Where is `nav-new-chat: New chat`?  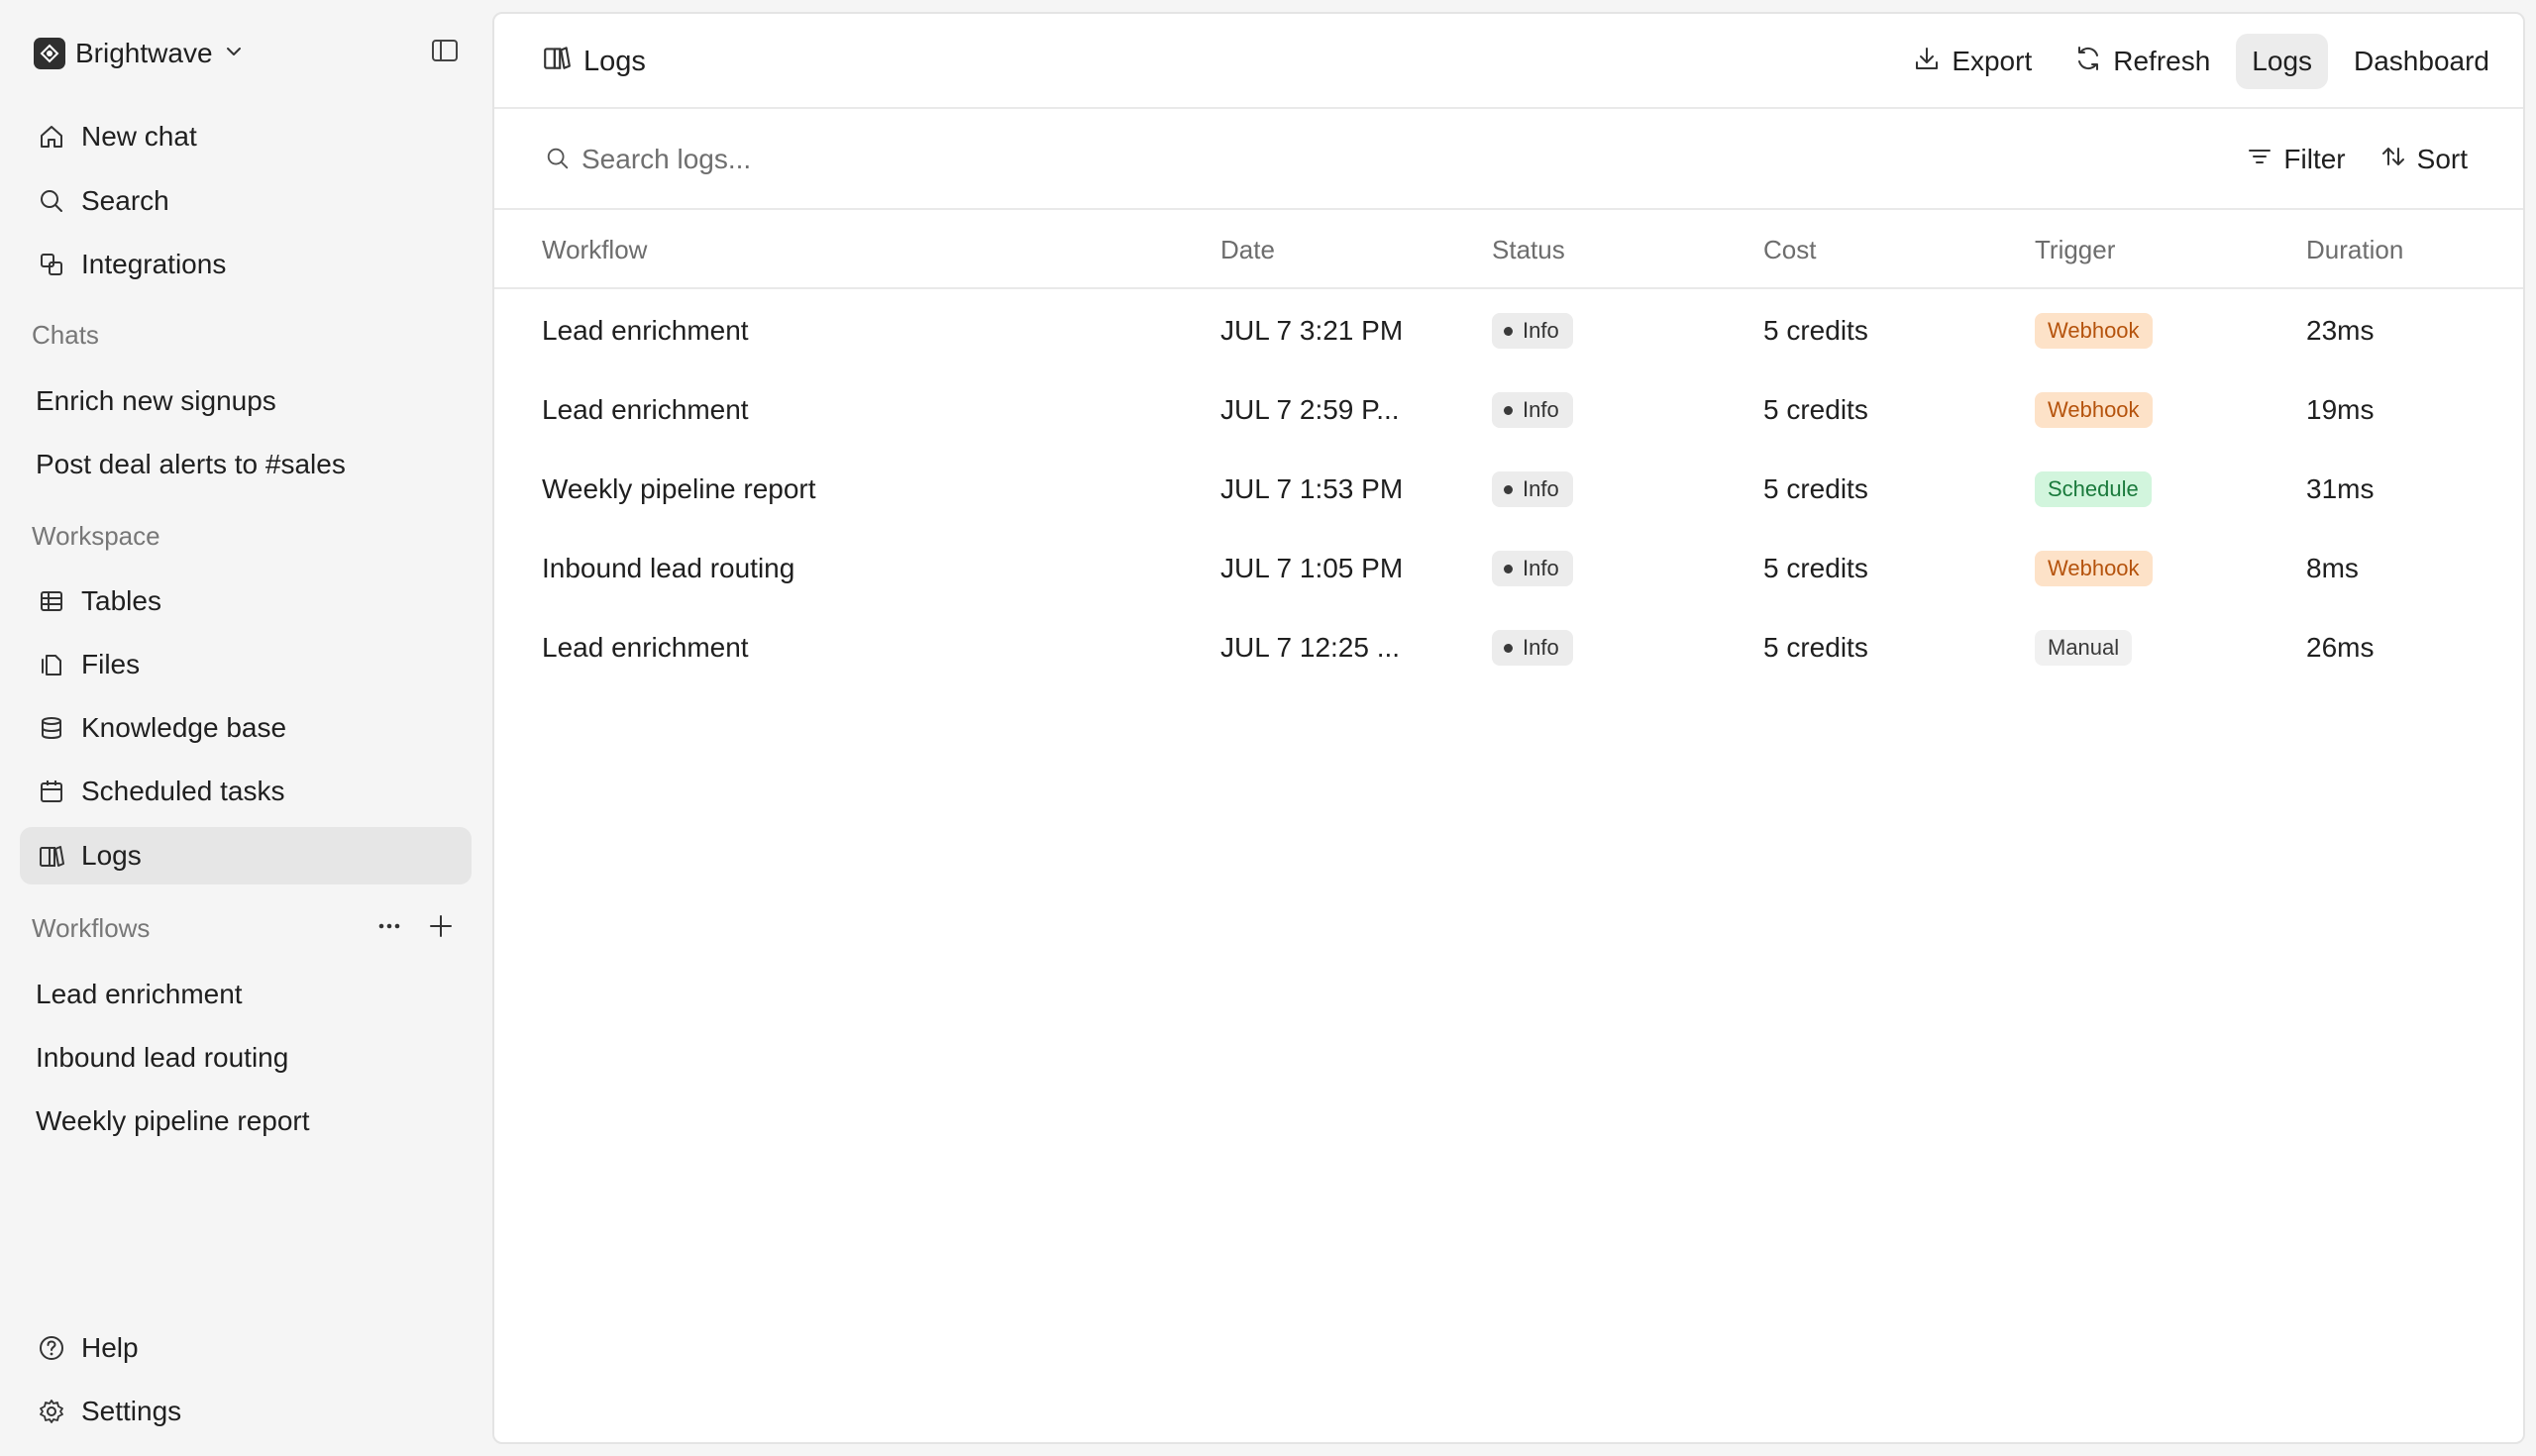 nav-new-chat: New chat is located at coordinates (246, 136).